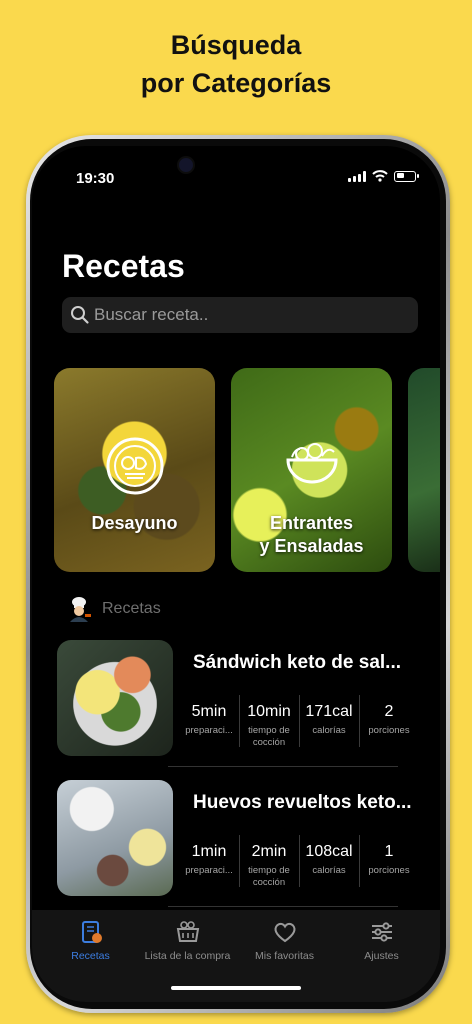  I want to click on status-icons, so click(383, 176).